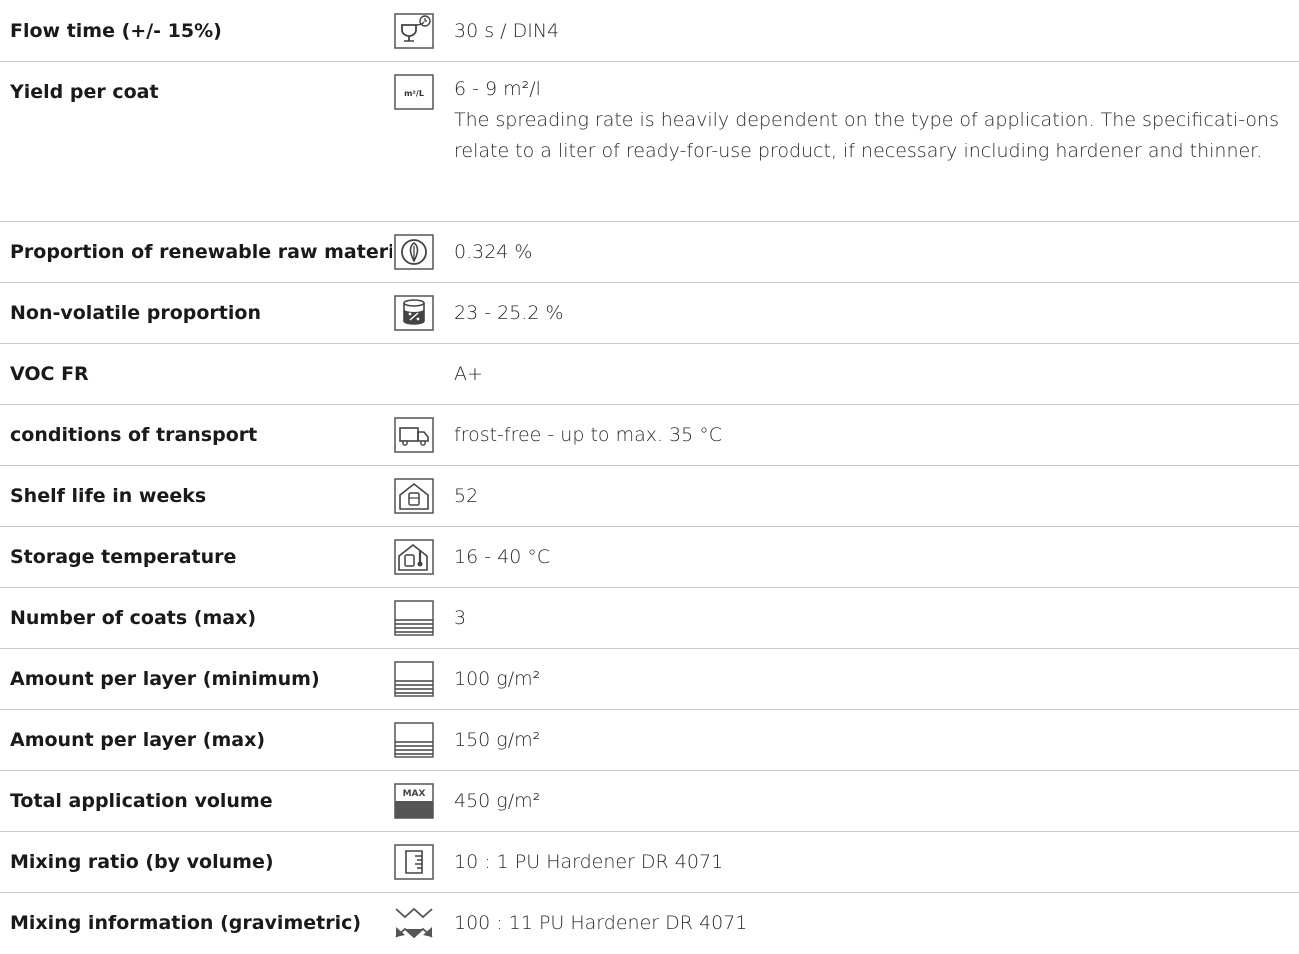 The width and height of the screenshot is (1299, 954). Describe the element at coordinates (468, 374) in the screenshot. I see `property-value: A+` at that location.